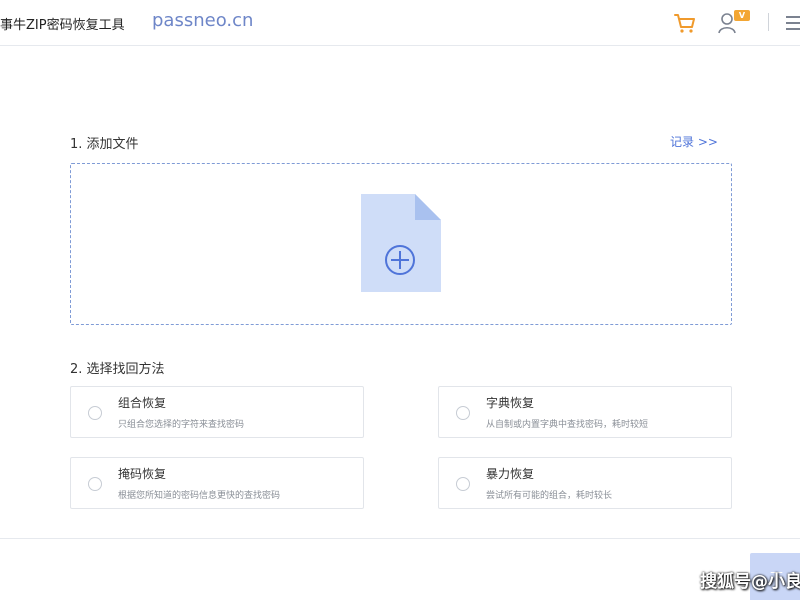 The width and height of the screenshot is (800, 600). Describe the element at coordinates (510, 403) in the screenshot. I see `option-title: 字典恢复` at that location.